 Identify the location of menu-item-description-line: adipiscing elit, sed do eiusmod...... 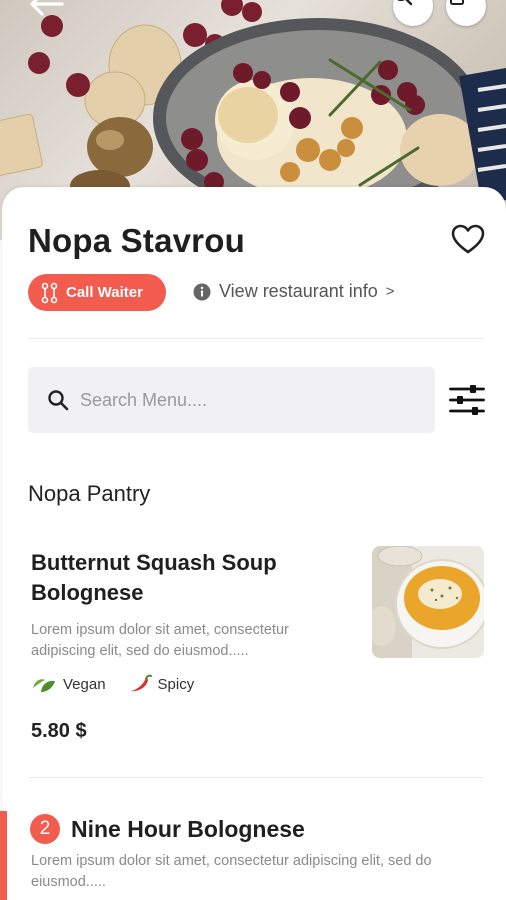
(140, 651).